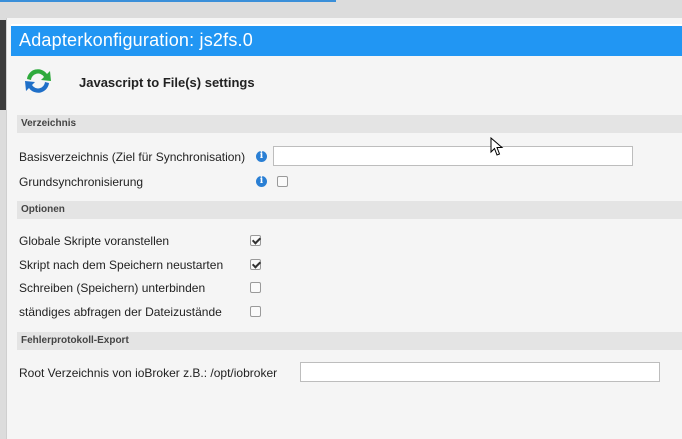  Describe the element at coordinates (38, 81) in the screenshot. I see `sync-arrows-icon` at that location.